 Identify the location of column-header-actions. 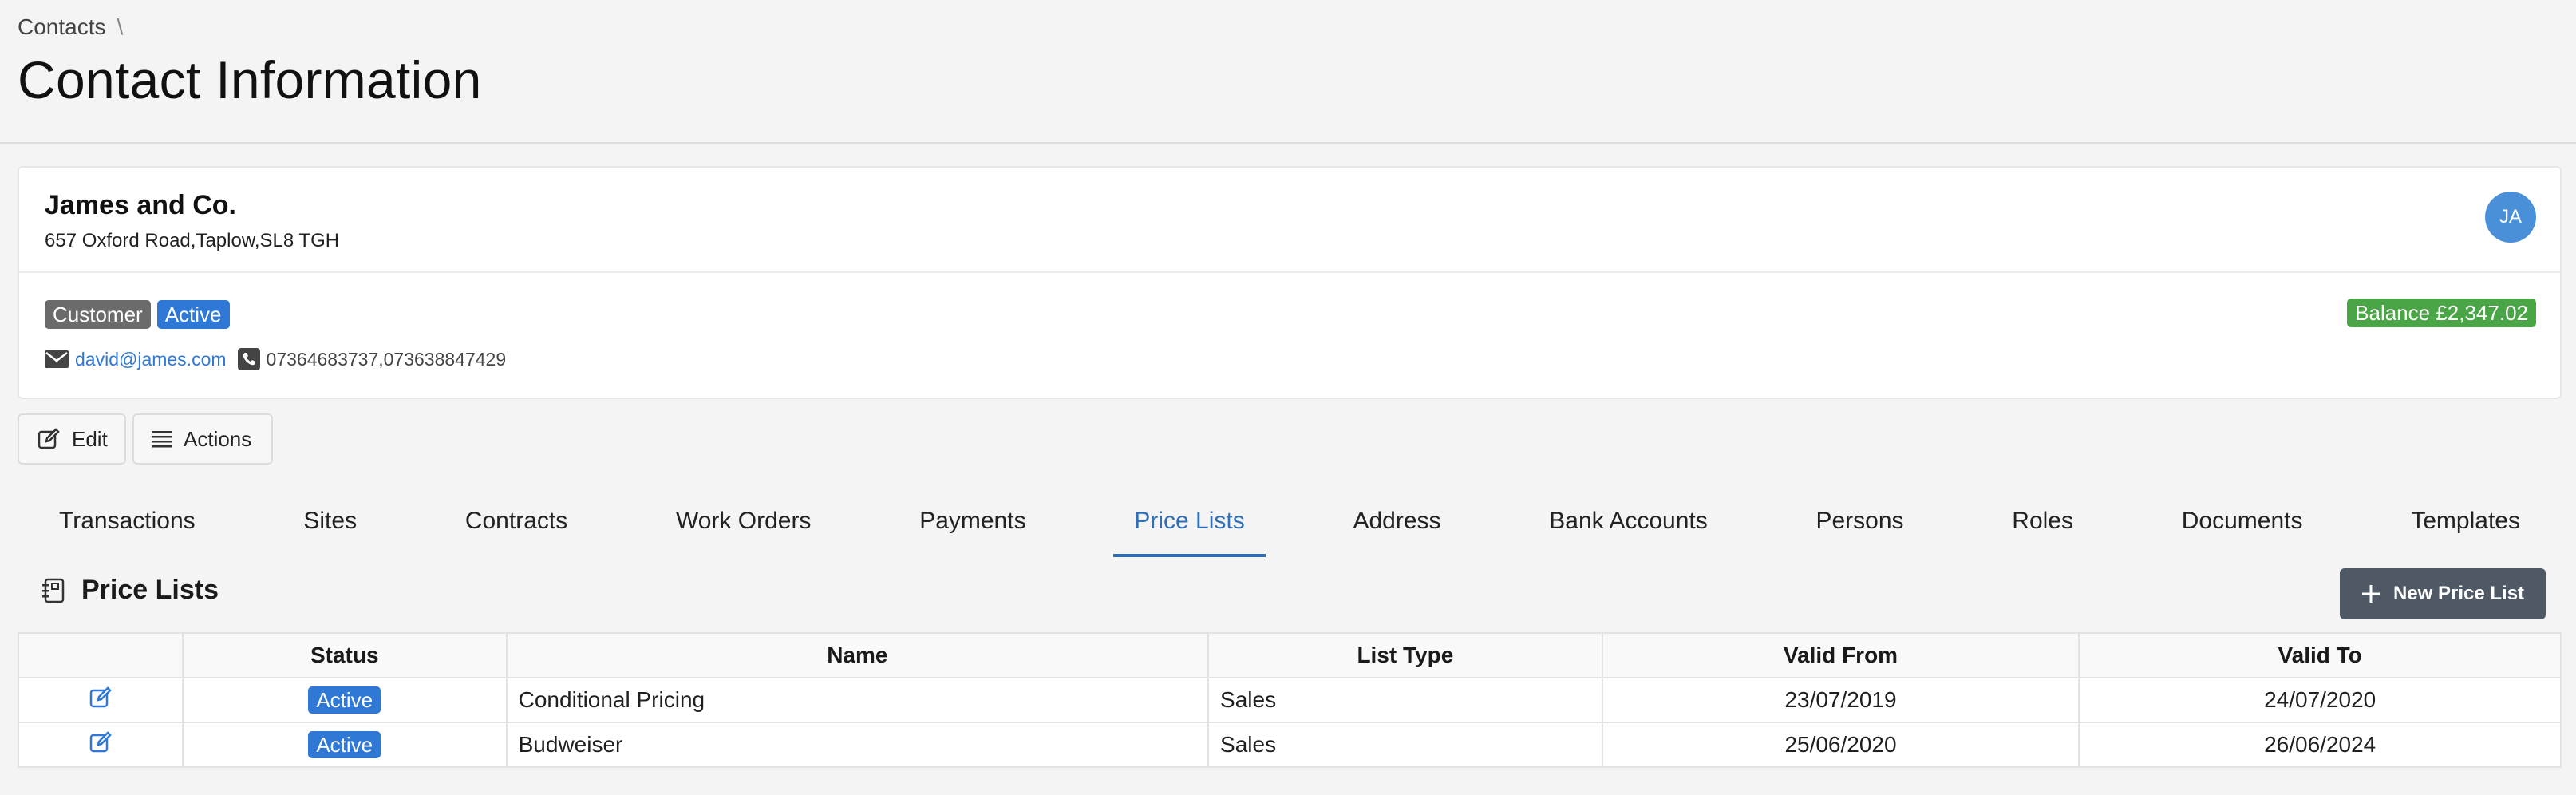
(101, 655).